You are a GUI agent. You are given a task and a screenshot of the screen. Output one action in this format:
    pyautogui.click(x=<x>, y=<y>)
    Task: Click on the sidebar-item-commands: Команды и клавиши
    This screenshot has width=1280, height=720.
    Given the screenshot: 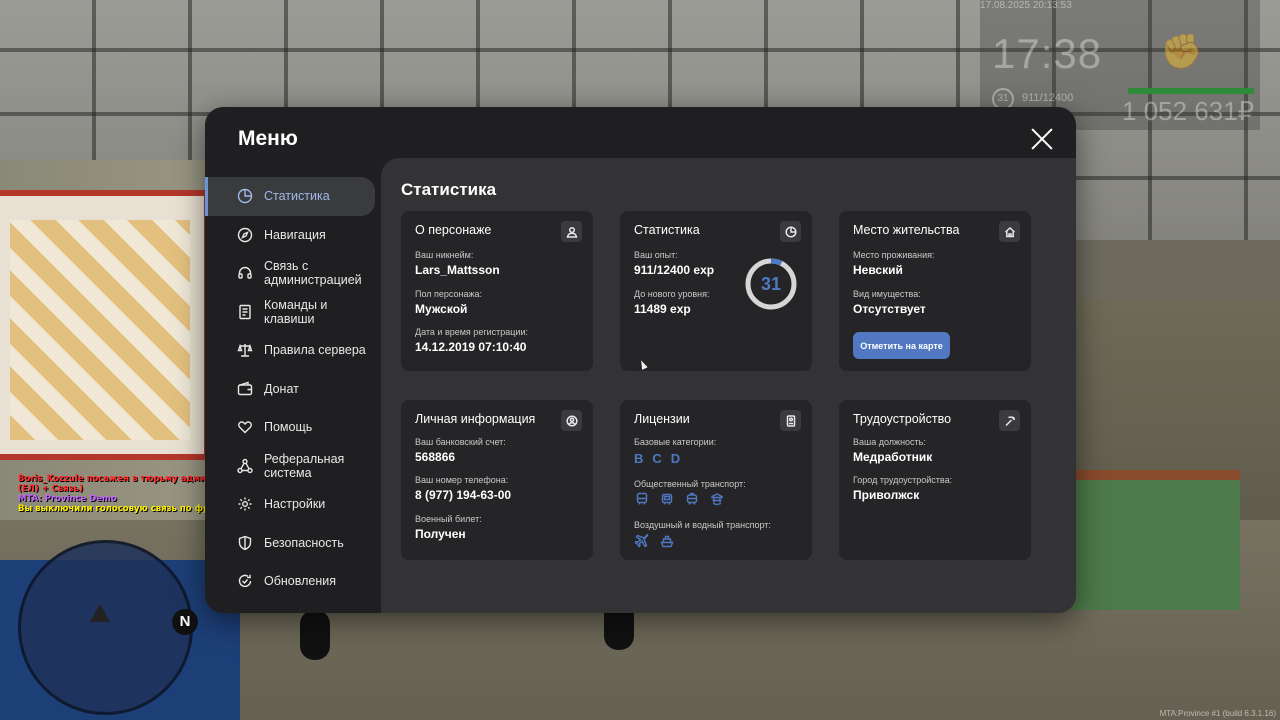 What is the action you would take?
    pyautogui.click(x=290, y=312)
    